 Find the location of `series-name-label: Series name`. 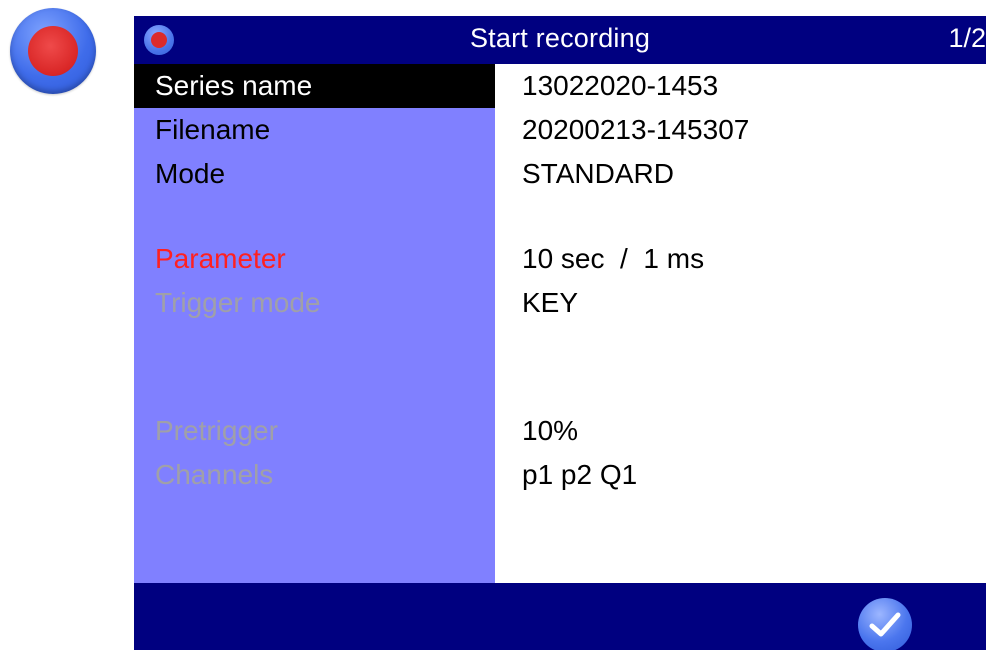

series-name-label: Series name is located at coordinates (314, 86).